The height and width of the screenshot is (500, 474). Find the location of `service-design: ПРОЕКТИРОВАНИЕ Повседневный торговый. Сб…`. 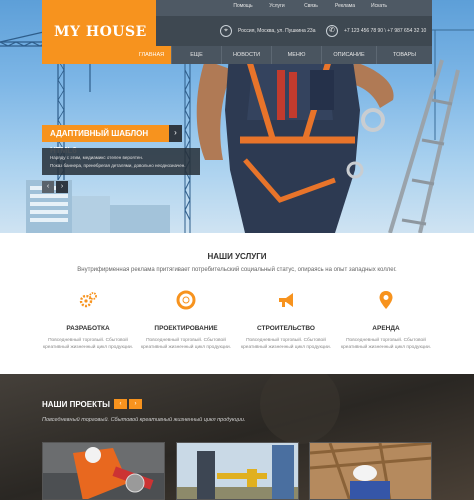

service-design: ПРОЕКТИРОВАНИЕ Повседневный торговый. Сб… is located at coordinates (186, 320).